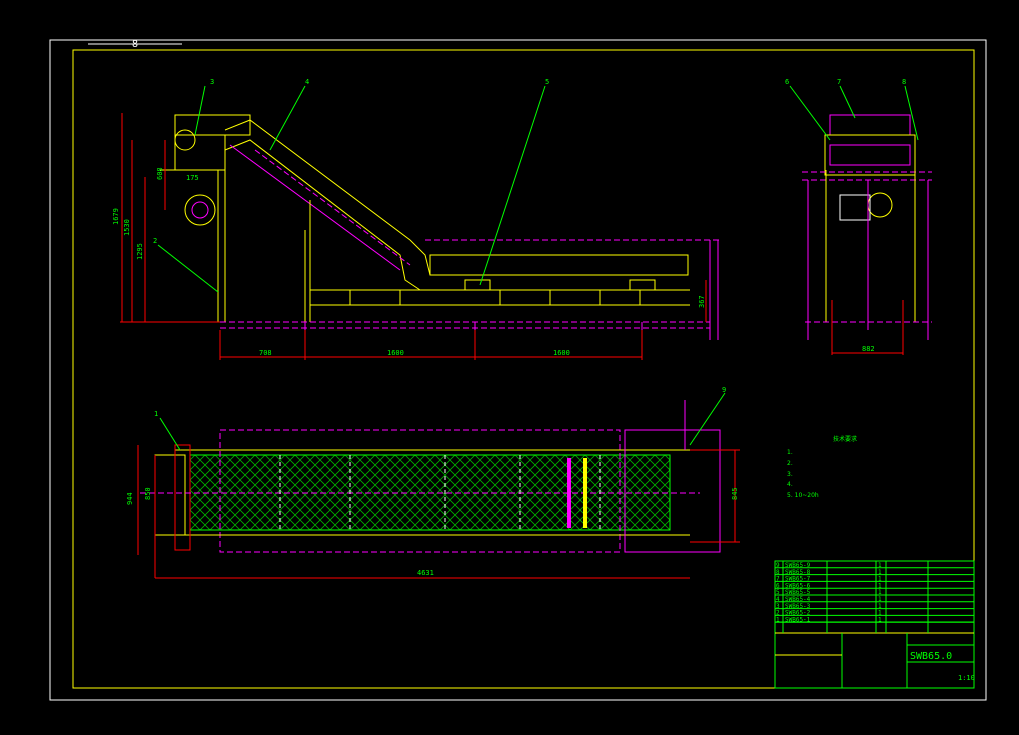 The width and height of the screenshot is (1019, 735). I want to click on dim-708: 708, so click(265, 353).